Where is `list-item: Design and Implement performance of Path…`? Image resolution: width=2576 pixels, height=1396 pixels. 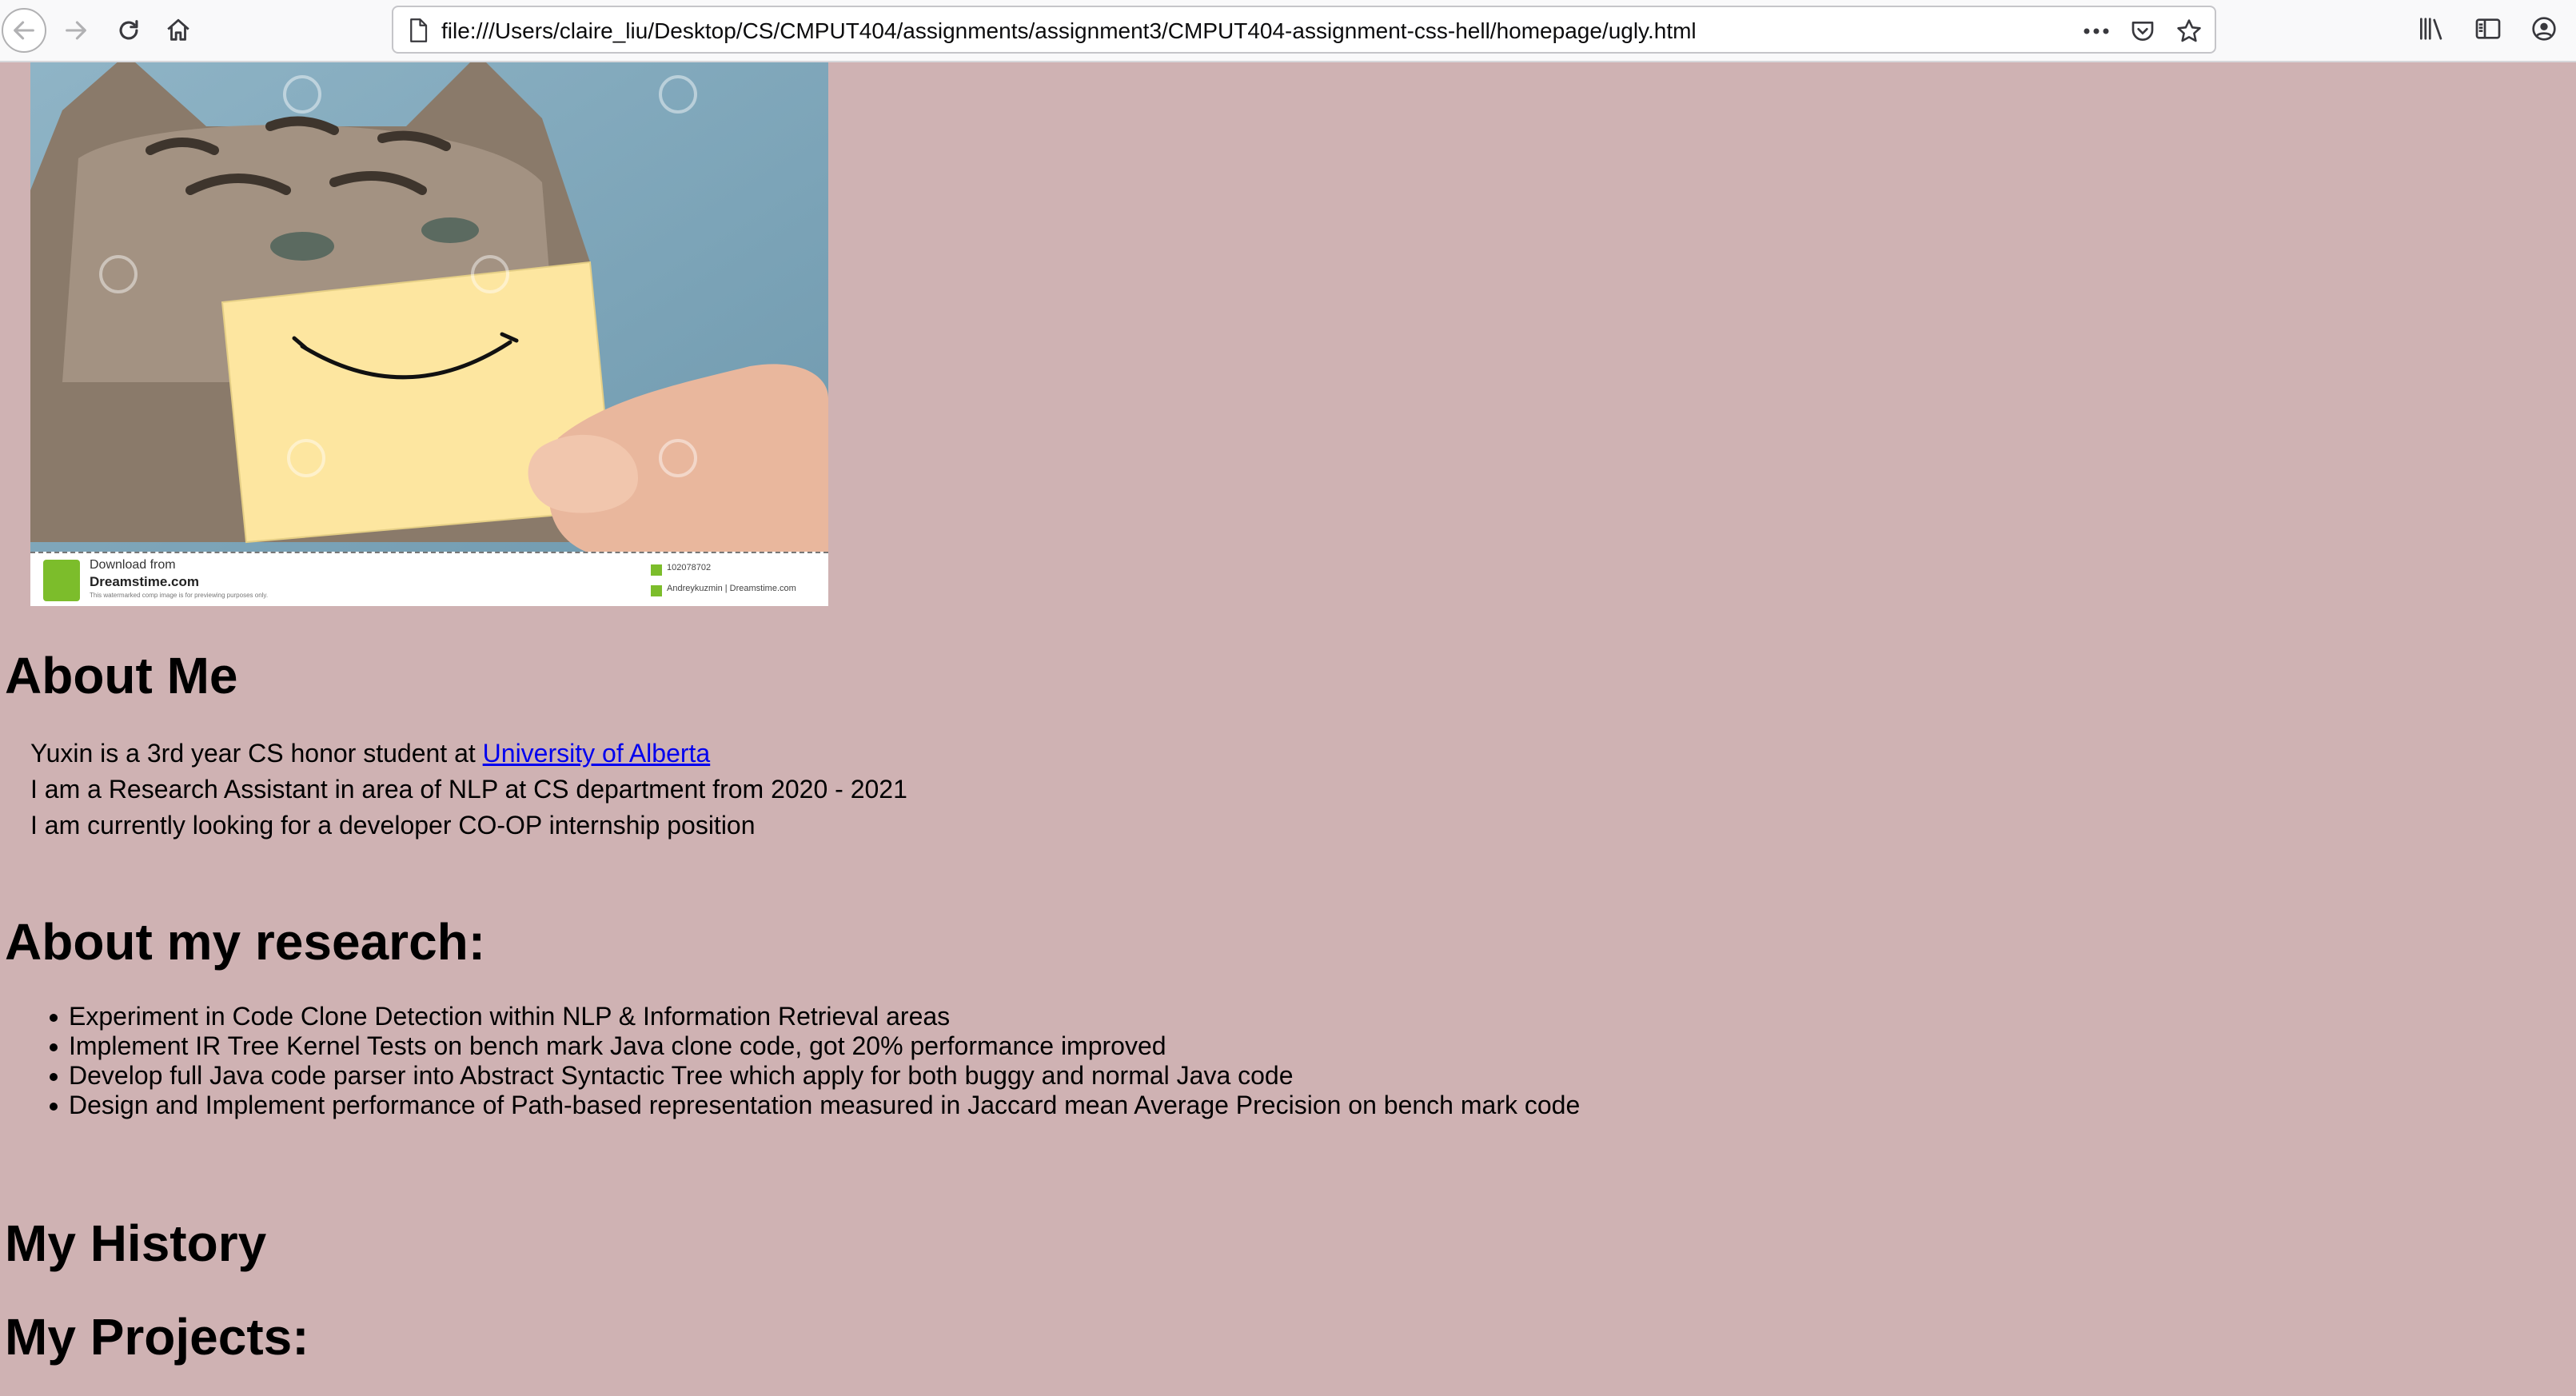
list-item: Design and Implement performance of Path… is located at coordinates (815, 1105).